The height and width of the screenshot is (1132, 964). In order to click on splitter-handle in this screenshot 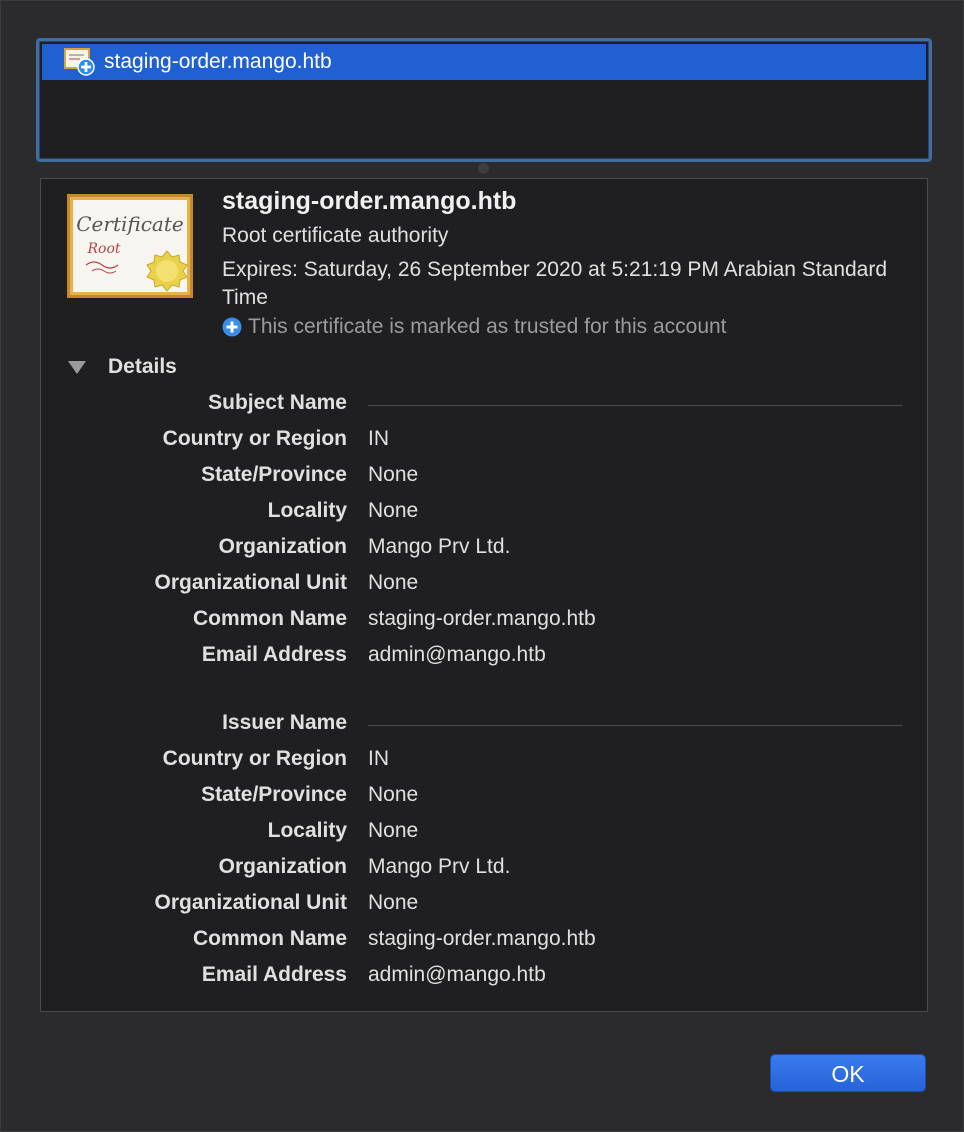, I will do `click(483, 168)`.